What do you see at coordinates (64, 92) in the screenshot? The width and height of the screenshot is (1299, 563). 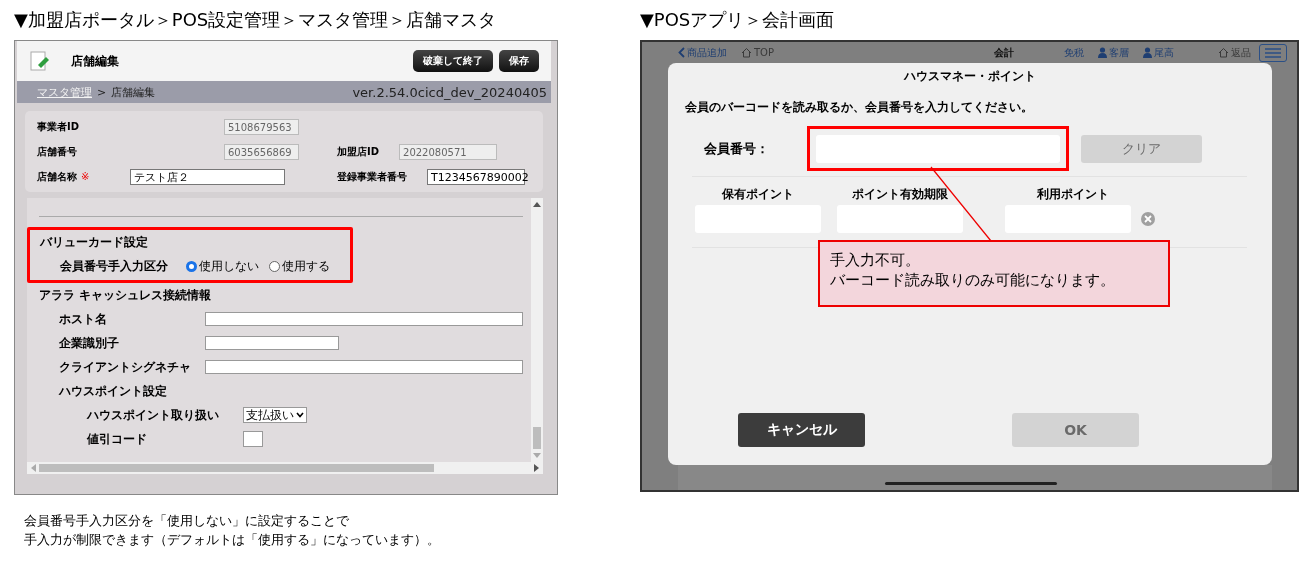 I see `breadcrumb-link: マスタ管理` at bounding box center [64, 92].